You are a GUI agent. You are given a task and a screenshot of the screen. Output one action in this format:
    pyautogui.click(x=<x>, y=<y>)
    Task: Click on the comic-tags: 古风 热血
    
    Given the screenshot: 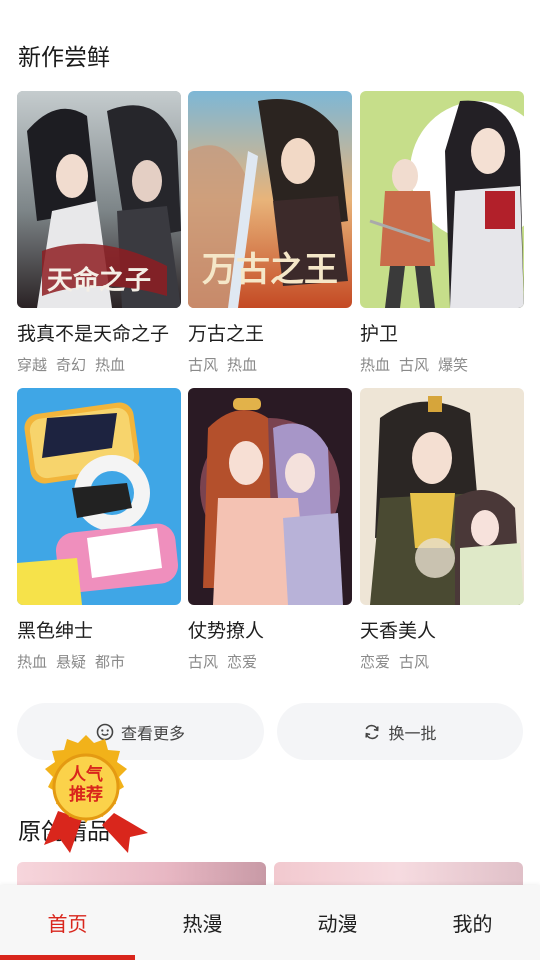 What is the action you would take?
    pyautogui.click(x=270, y=364)
    